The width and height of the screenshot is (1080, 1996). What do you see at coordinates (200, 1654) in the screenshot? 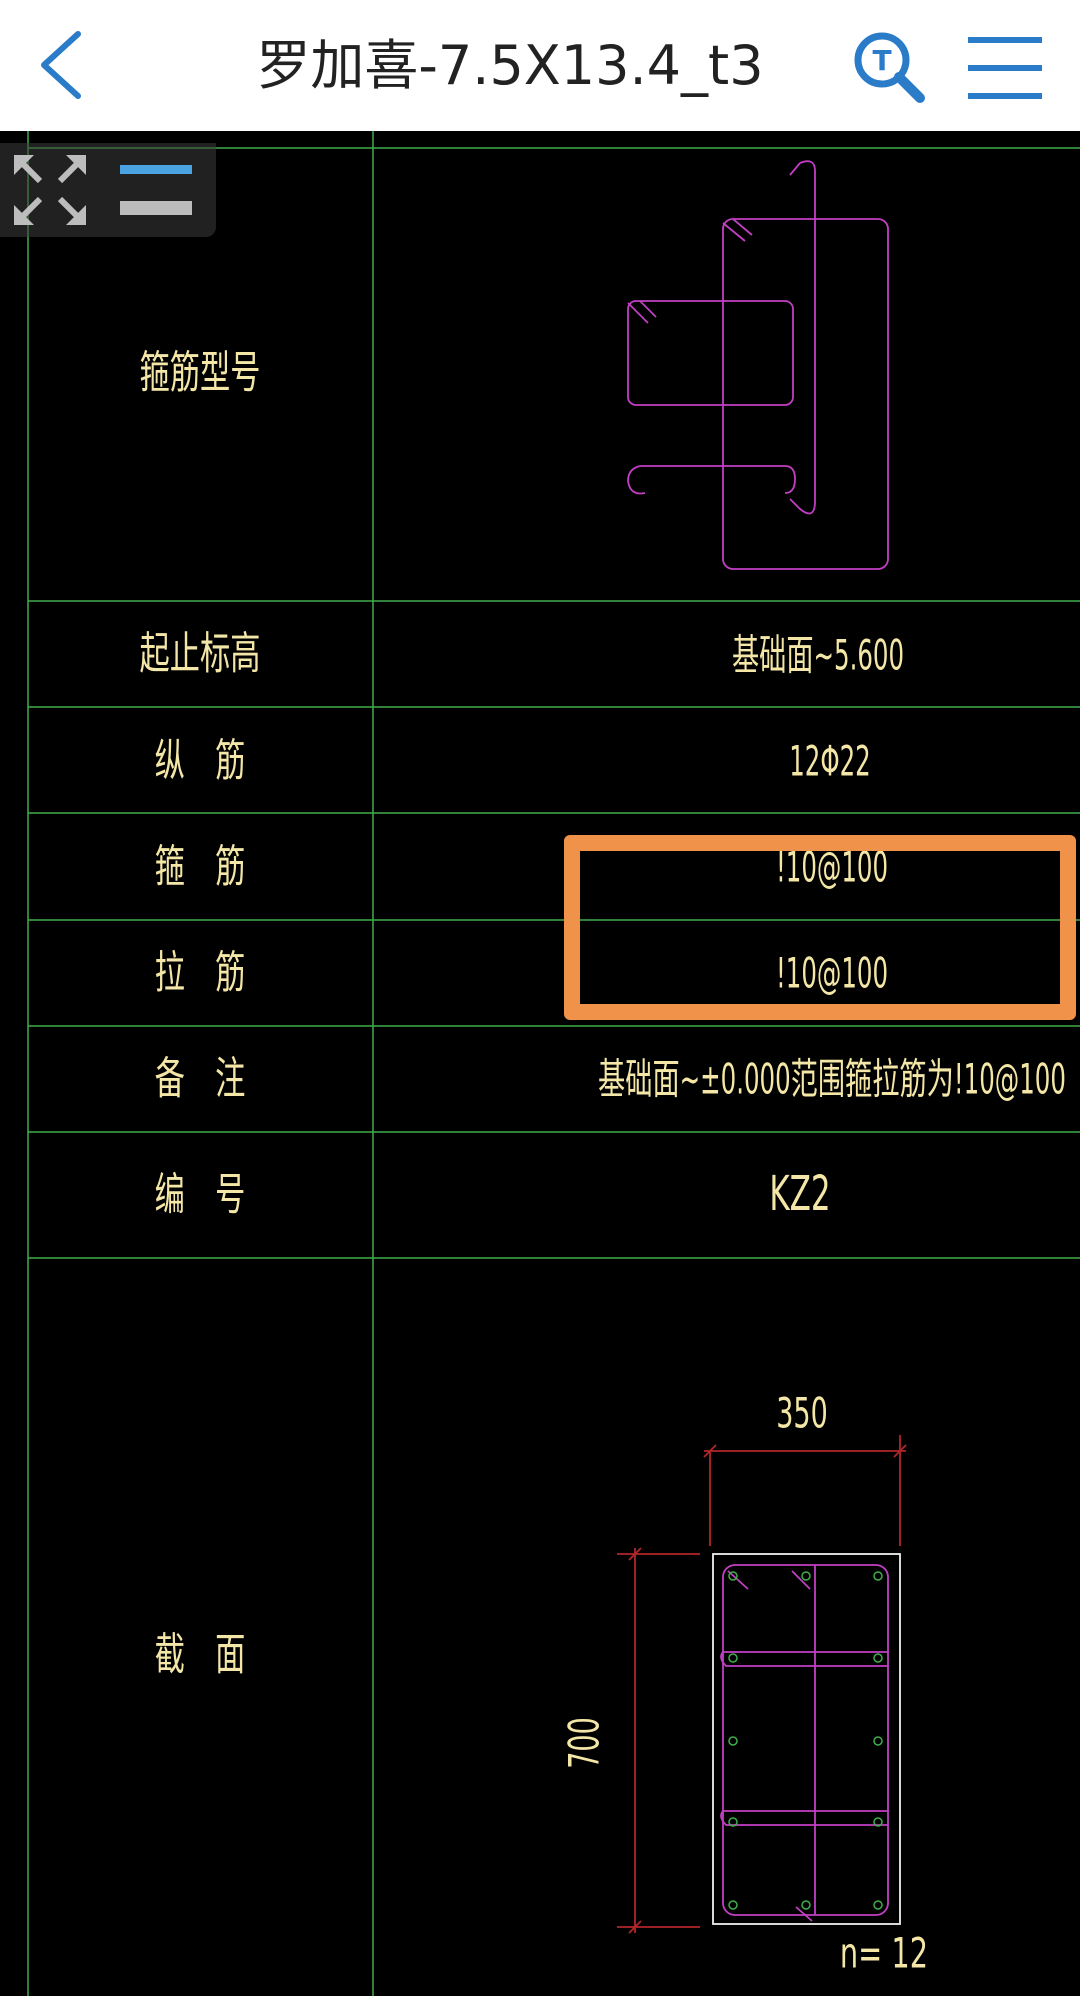
I see `row-label-section: 截 面` at bounding box center [200, 1654].